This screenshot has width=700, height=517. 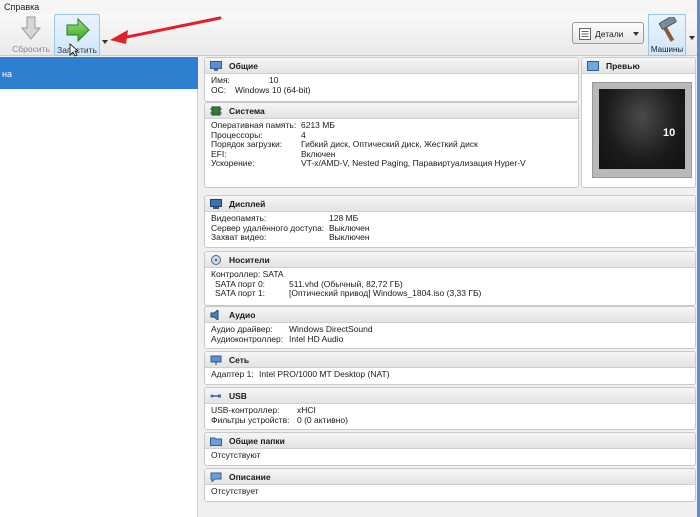 What do you see at coordinates (273, 89) in the screenshot?
I see `info-value: Windows 10 (64-bit)` at bounding box center [273, 89].